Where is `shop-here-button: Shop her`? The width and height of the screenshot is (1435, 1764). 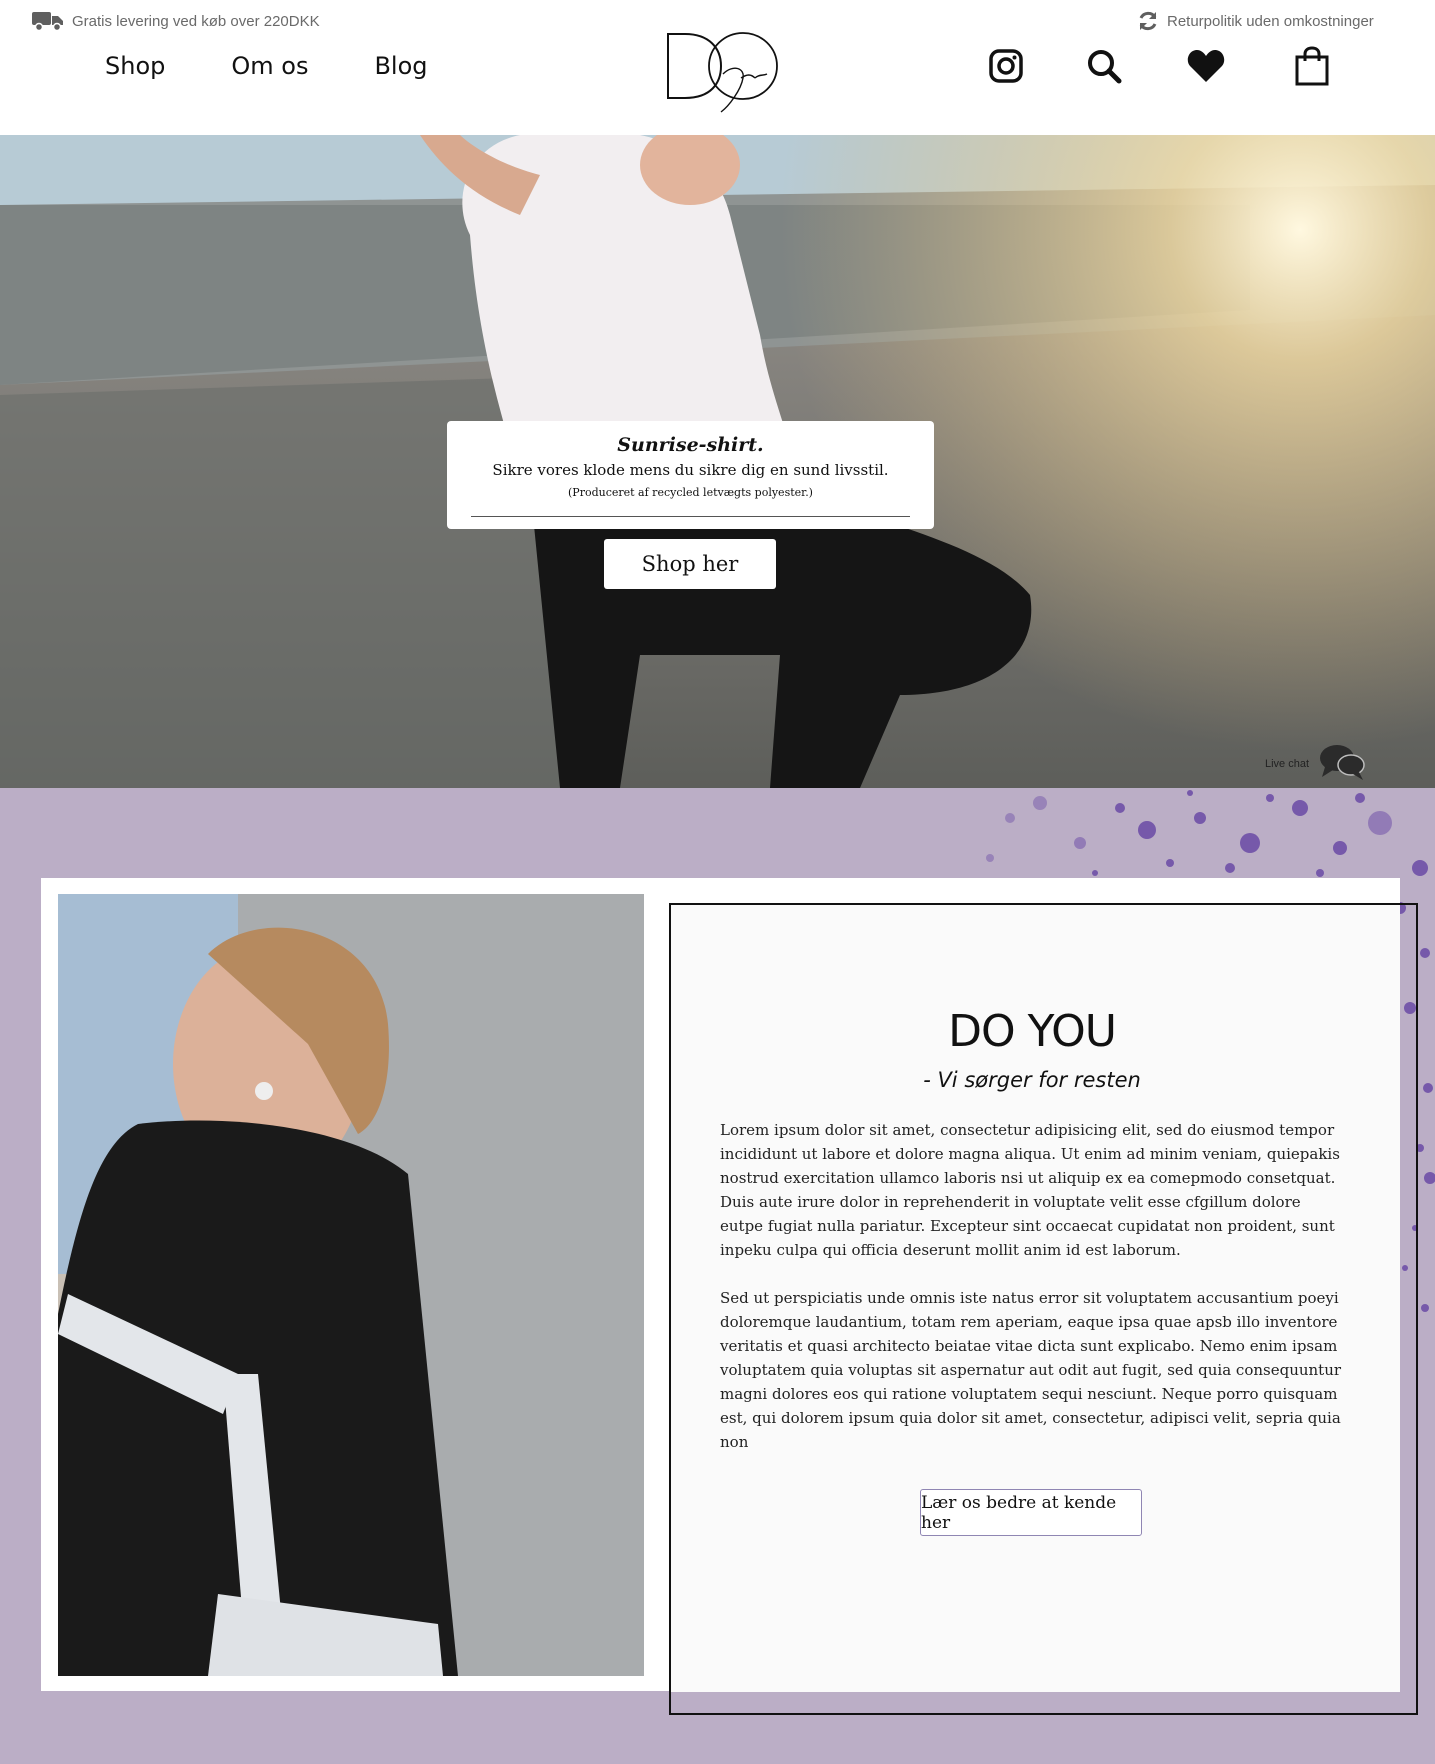 shop-here-button: Shop her is located at coordinates (690, 564).